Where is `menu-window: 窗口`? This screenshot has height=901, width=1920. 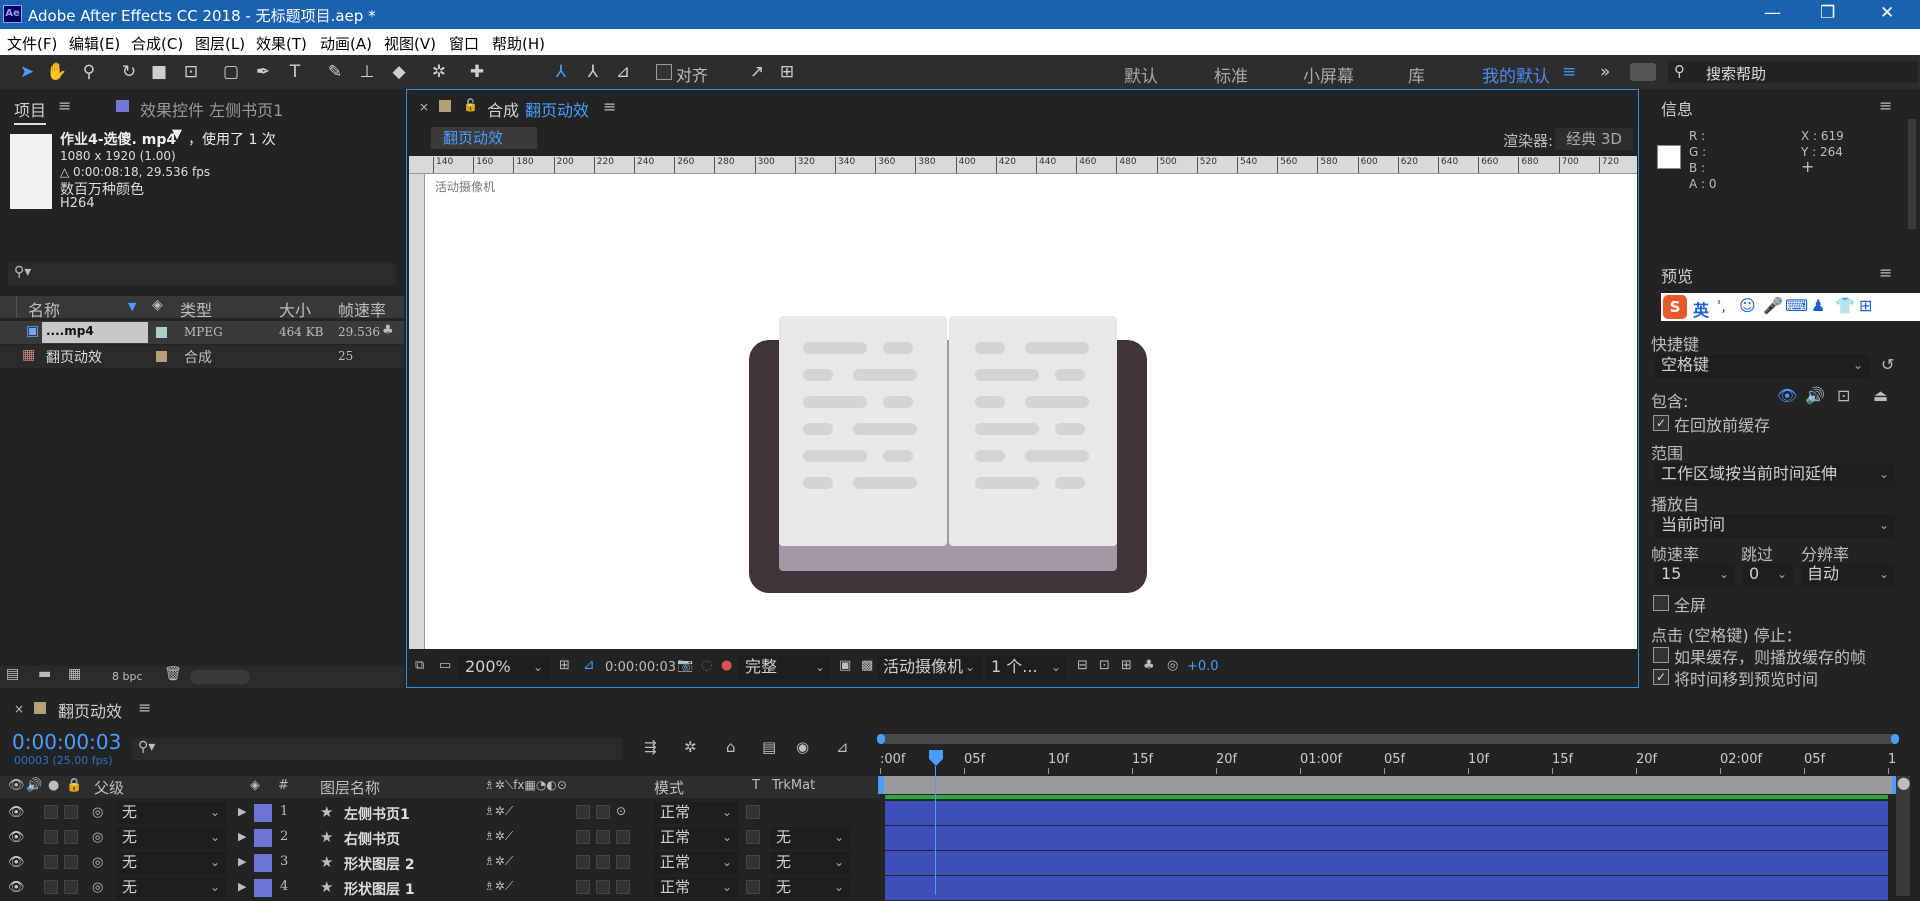
menu-window: 窗口 is located at coordinates (464, 43).